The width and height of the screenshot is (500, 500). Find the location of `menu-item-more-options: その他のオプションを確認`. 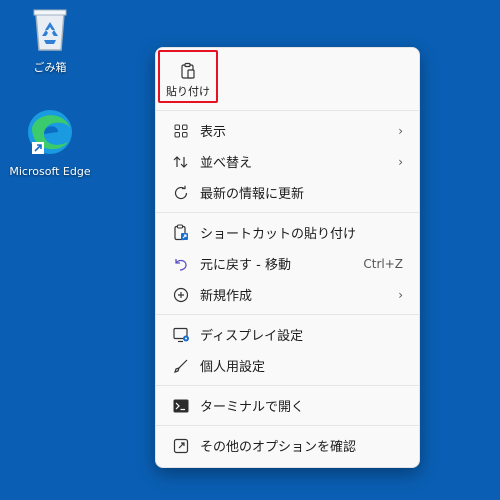

menu-item-more-options: その他のオプションを確認 is located at coordinates (287, 445).